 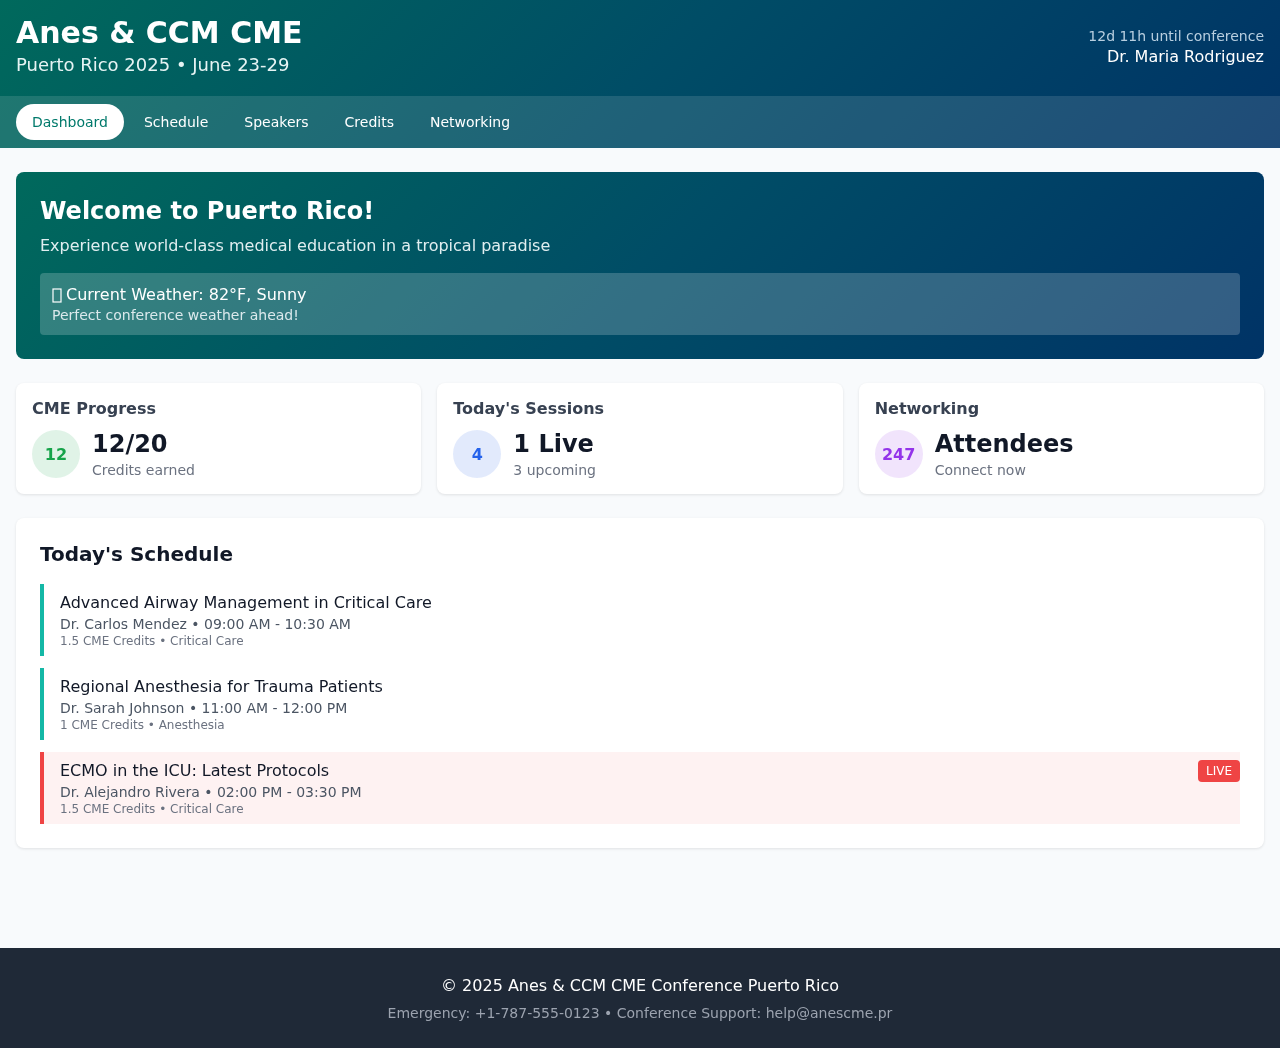 What do you see at coordinates (927, 408) in the screenshot?
I see `stat-title: Networking` at bounding box center [927, 408].